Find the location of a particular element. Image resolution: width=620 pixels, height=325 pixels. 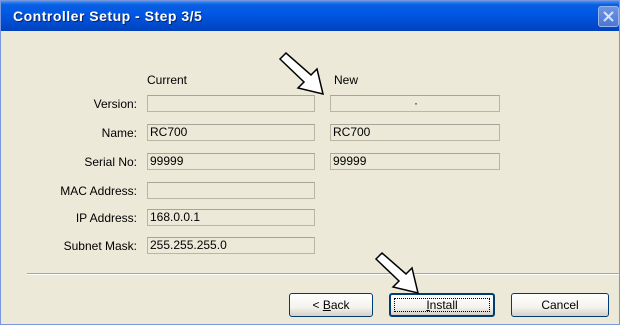

version-label: Version: is located at coordinates (115, 104).